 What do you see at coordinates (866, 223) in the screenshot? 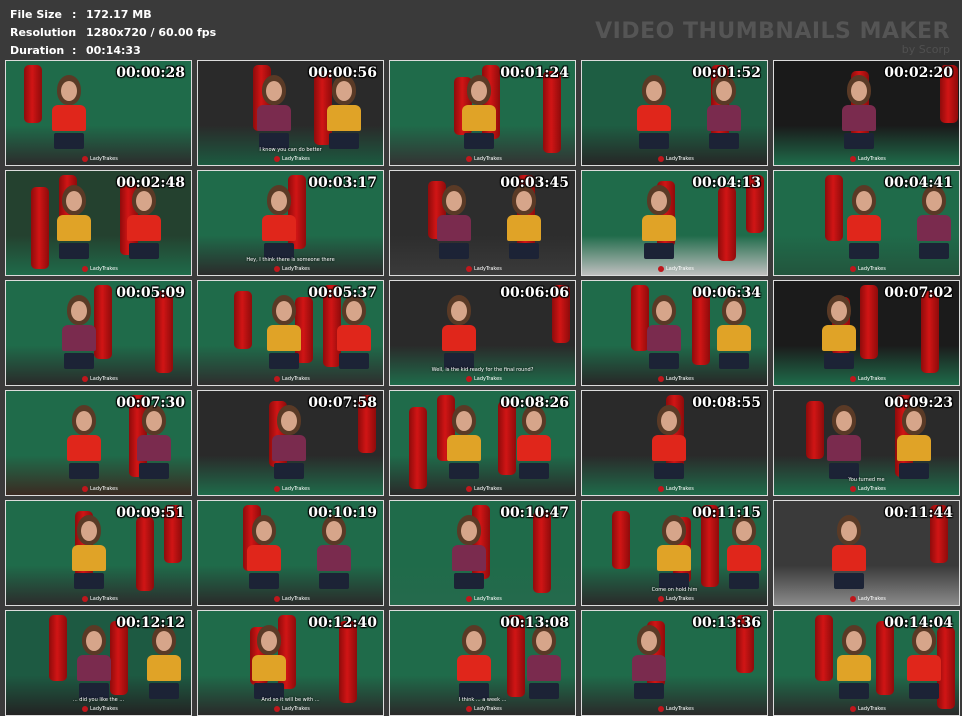
I see `video-thumbnail: 00:04:41 LadyTrakes` at bounding box center [866, 223].